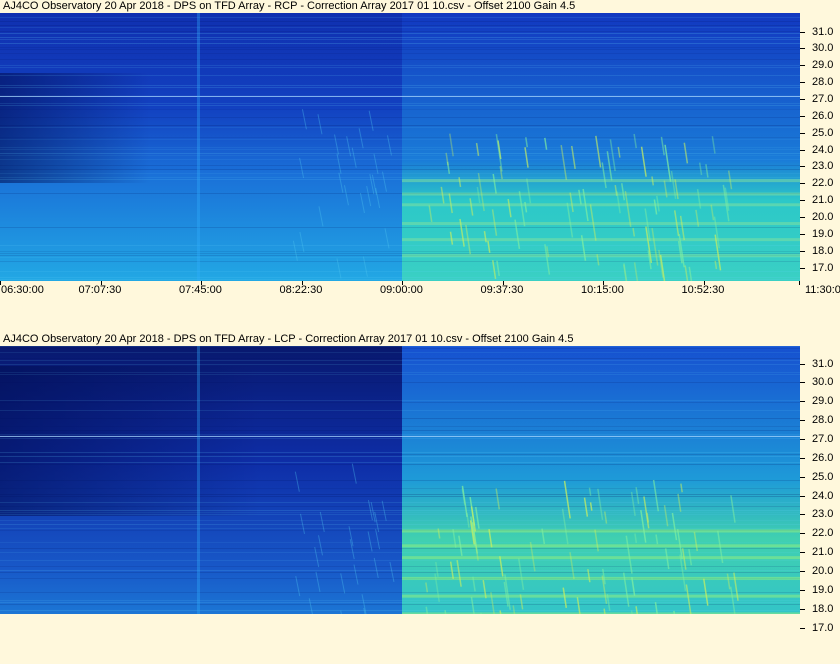  I want to click on x-tick-label: 10:15:00, so click(602, 290).